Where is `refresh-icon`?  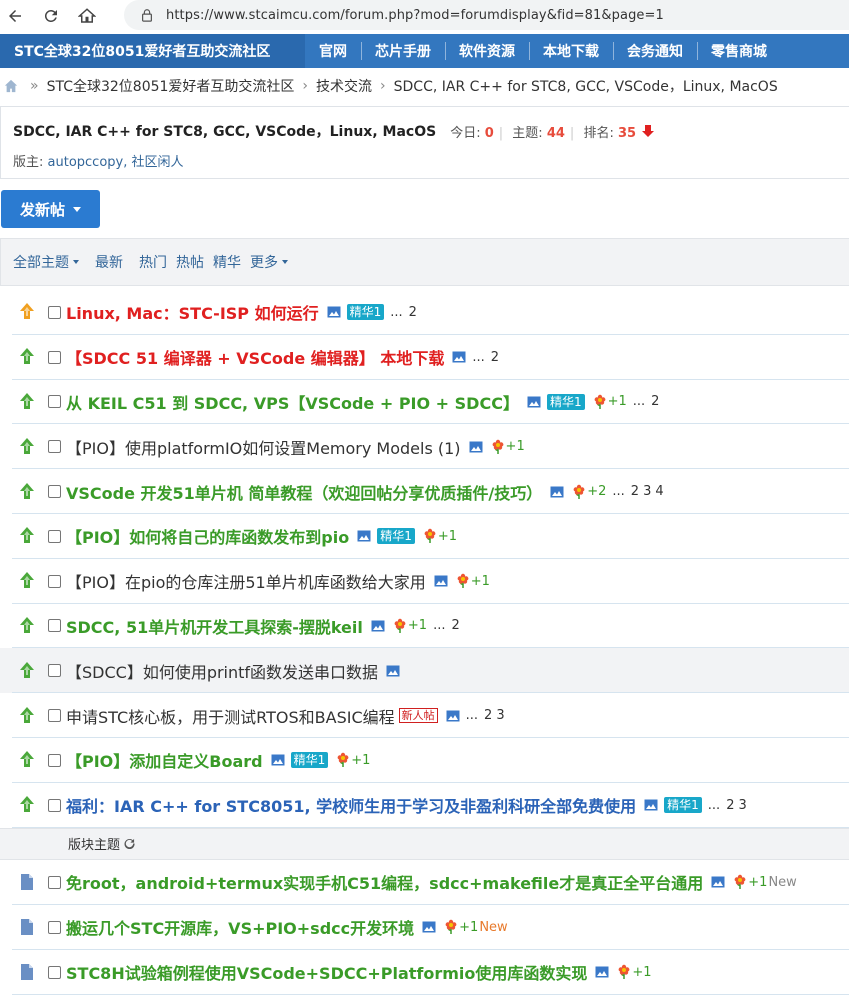 refresh-icon is located at coordinates (129, 844).